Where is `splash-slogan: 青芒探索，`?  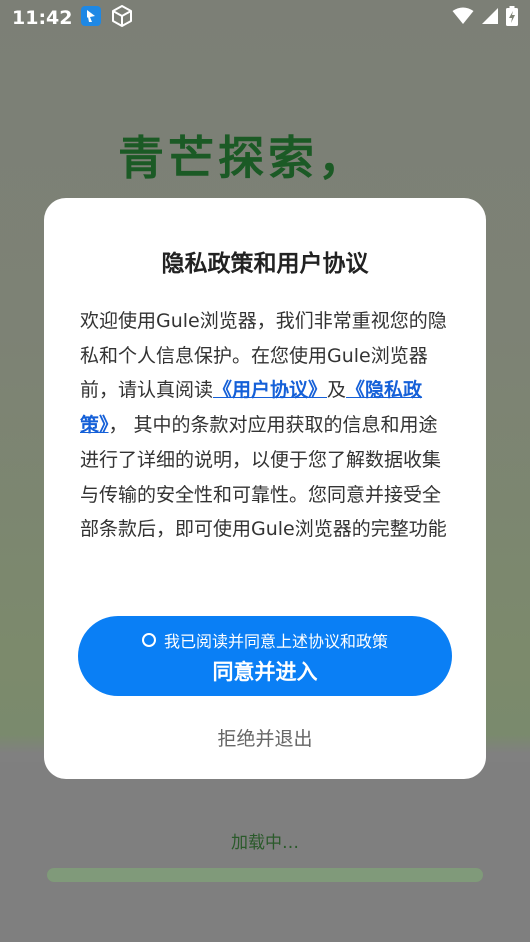
splash-slogan: 青芒探索， is located at coordinates (243, 158).